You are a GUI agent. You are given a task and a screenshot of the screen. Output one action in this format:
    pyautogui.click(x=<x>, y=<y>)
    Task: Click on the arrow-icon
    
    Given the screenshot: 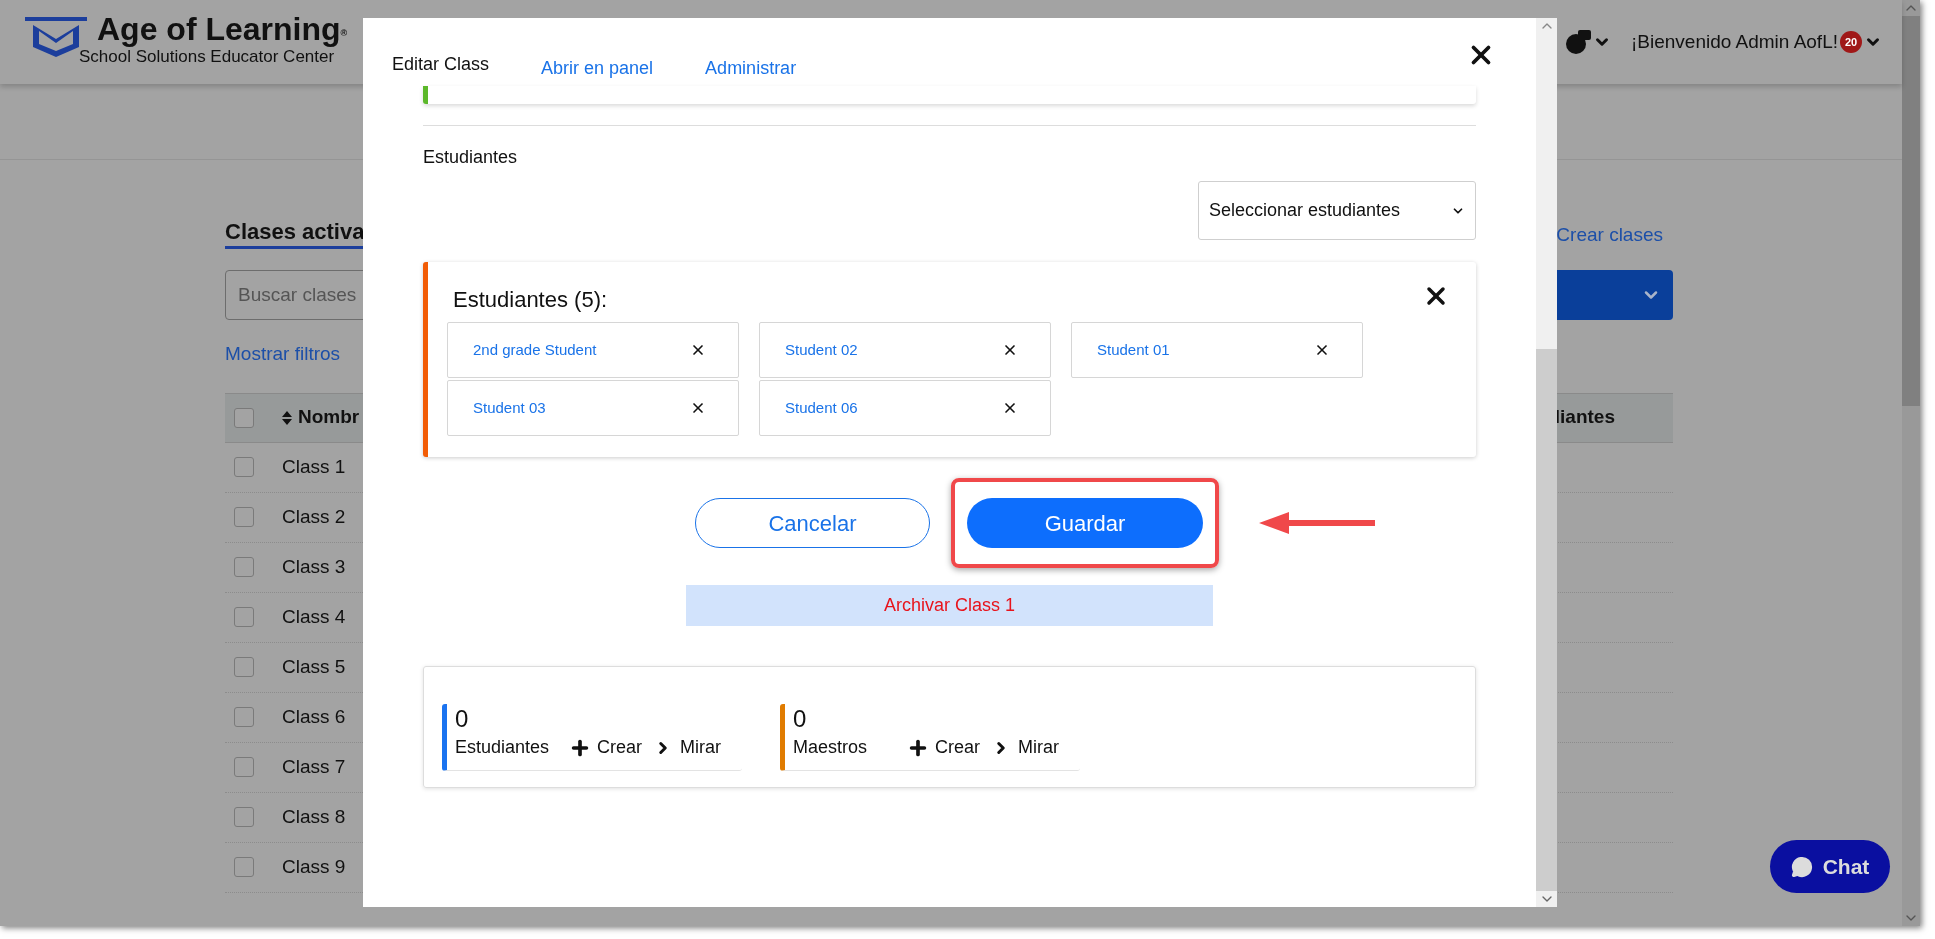 What is the action you would take?
    pyautogui.click(x=1318, y=523)
    